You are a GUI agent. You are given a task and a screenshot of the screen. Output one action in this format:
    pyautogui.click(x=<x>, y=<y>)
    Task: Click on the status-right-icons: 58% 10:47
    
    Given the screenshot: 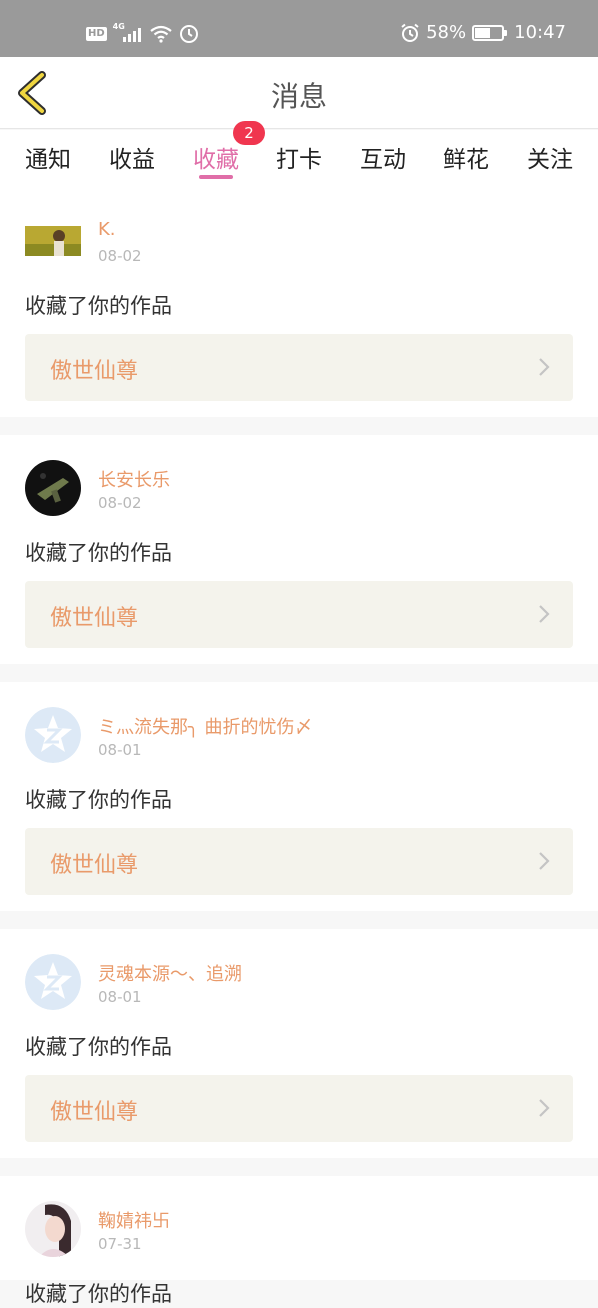 What is the action you would take?
    pyautogui.click(x=483, y=32)
    